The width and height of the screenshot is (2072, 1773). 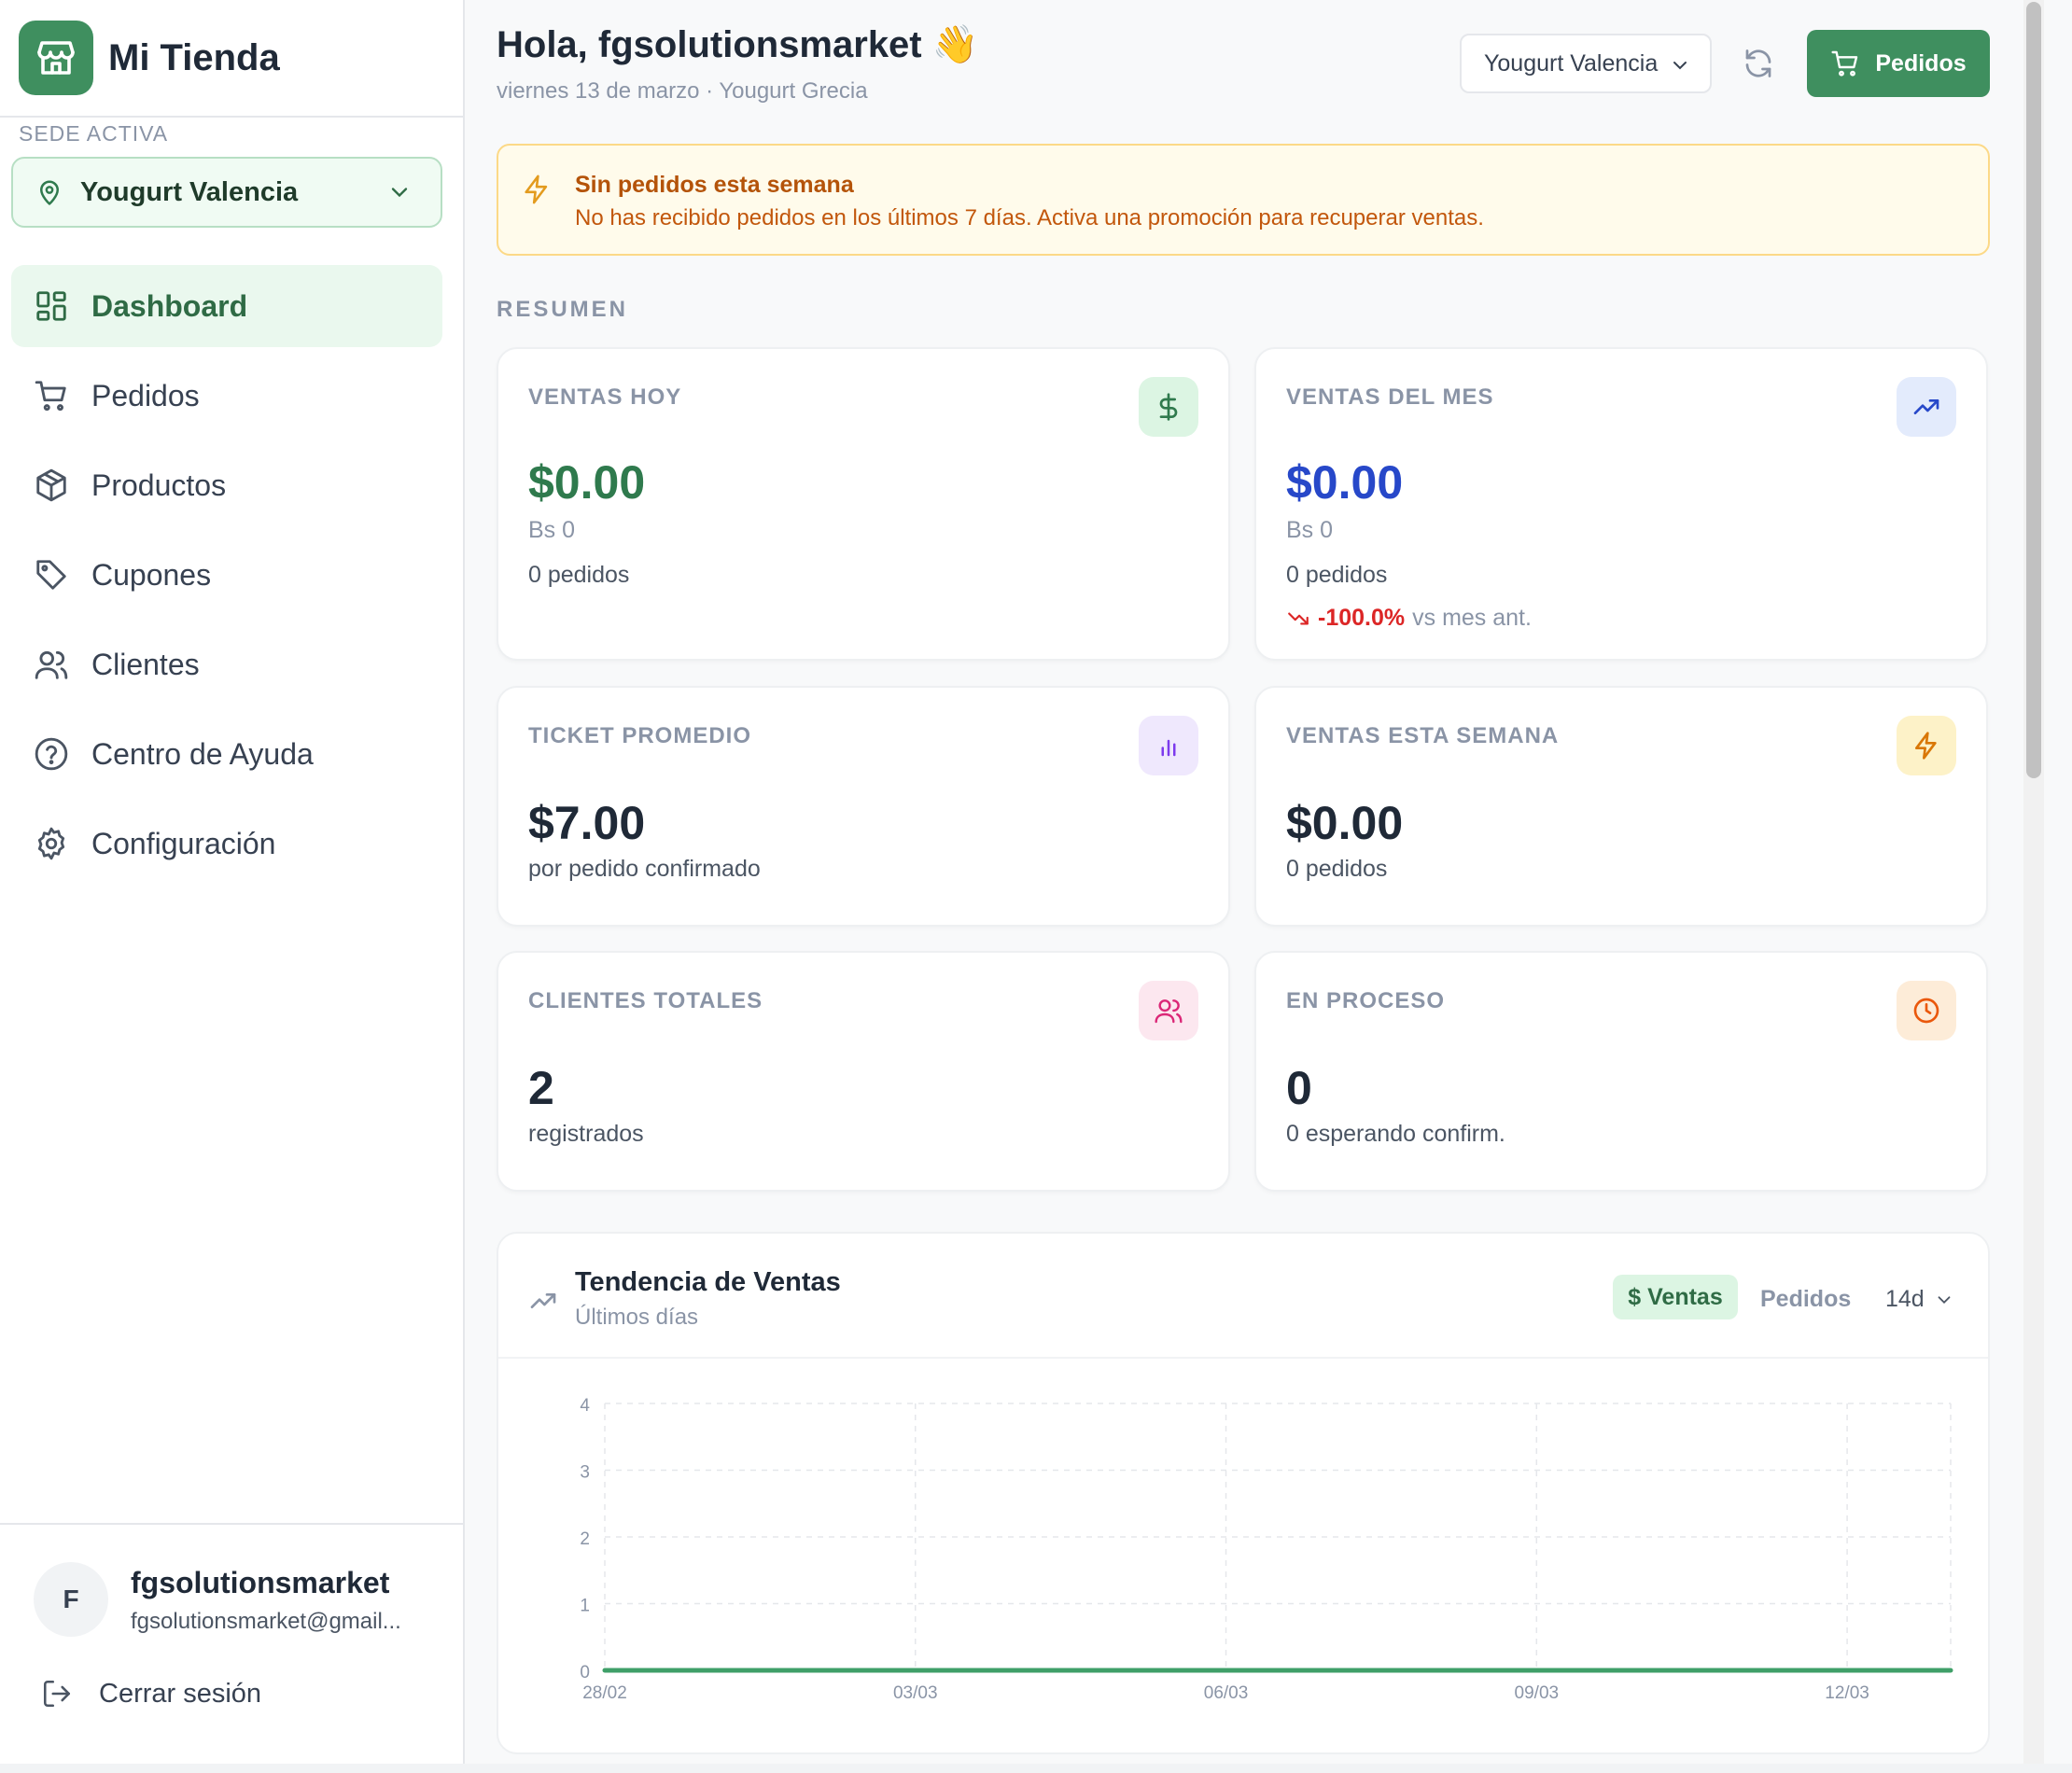 I want to click on card-en-proceso: EN PROCESO 0 0 esperando confirm., so click(x=1621, y=1071).